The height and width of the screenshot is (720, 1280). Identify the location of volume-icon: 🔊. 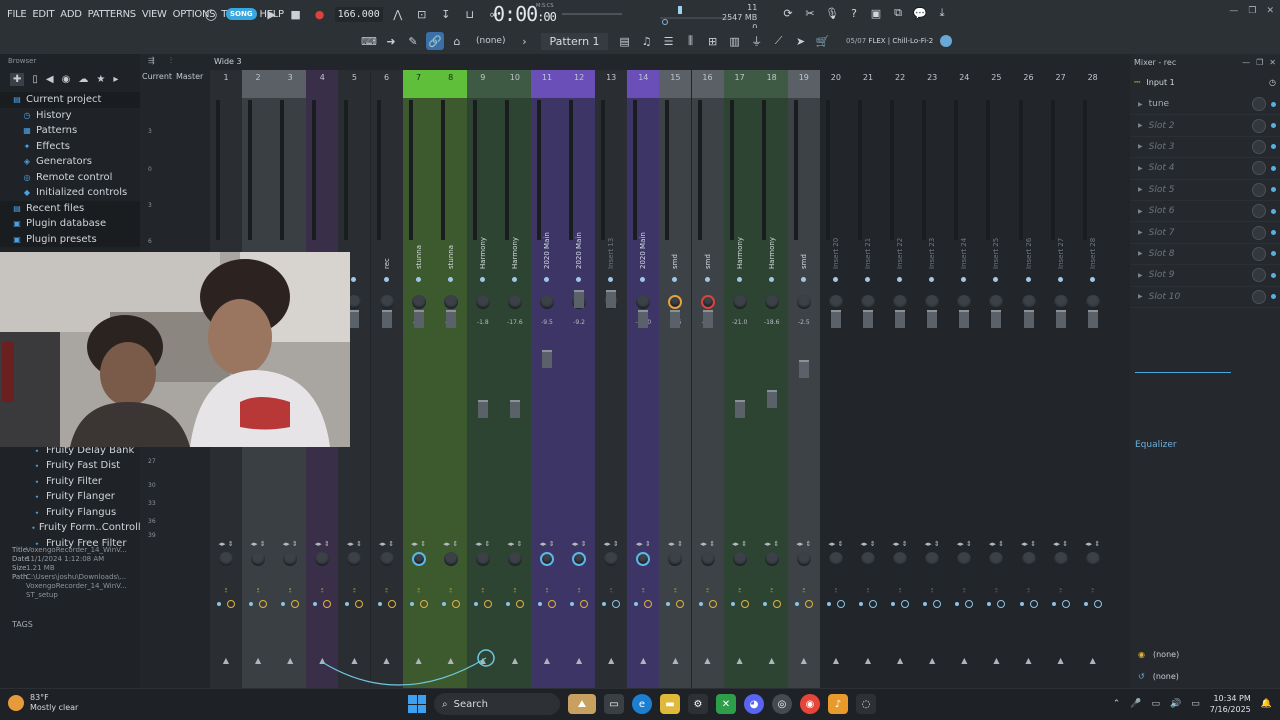
(1175, 704).